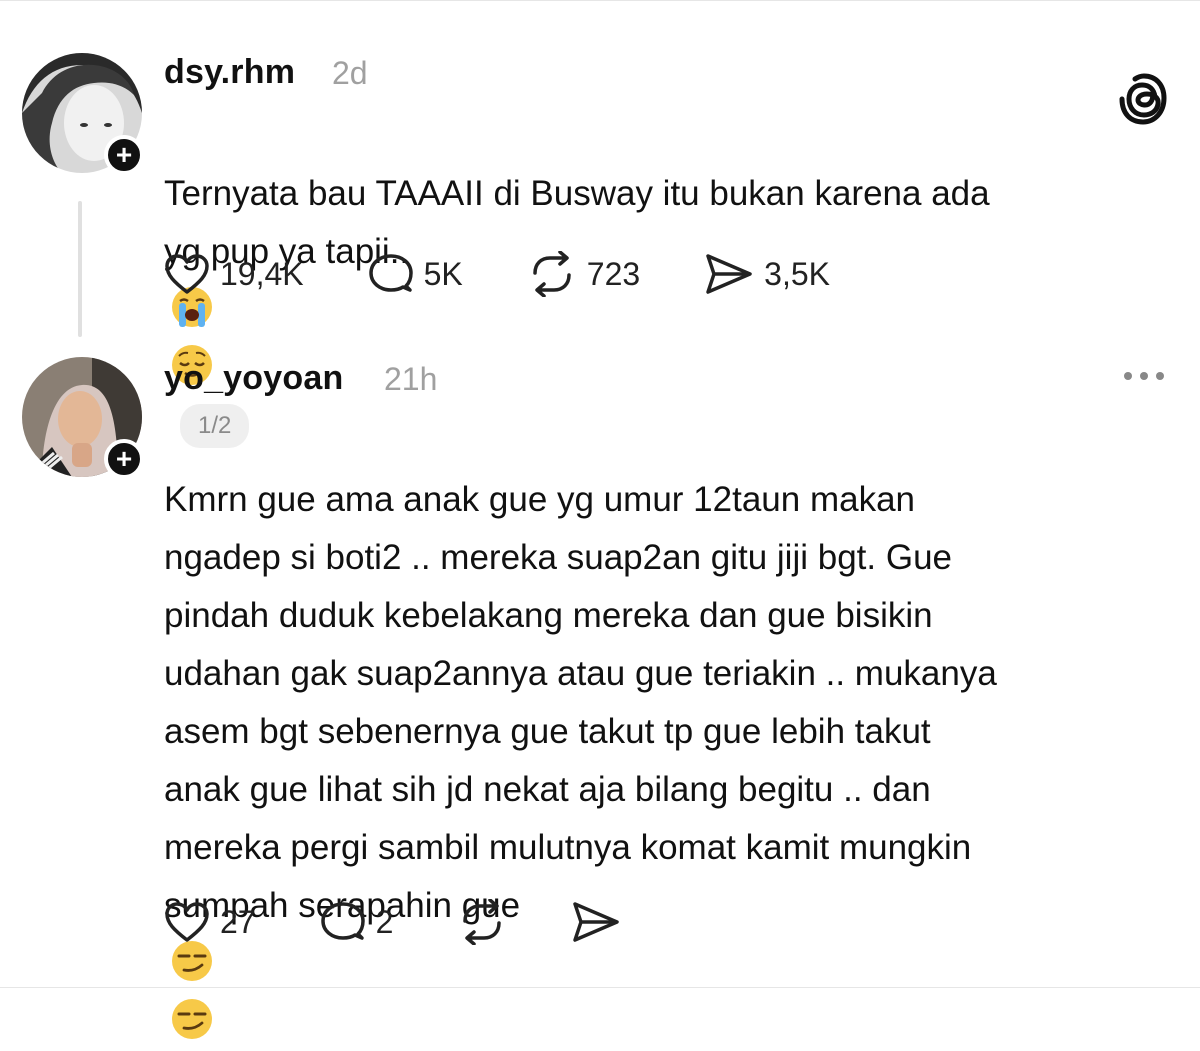 The height and width of the screenshot is (1051, 1200). I want to click on more-horizontal-icon, so click(1144, 376).